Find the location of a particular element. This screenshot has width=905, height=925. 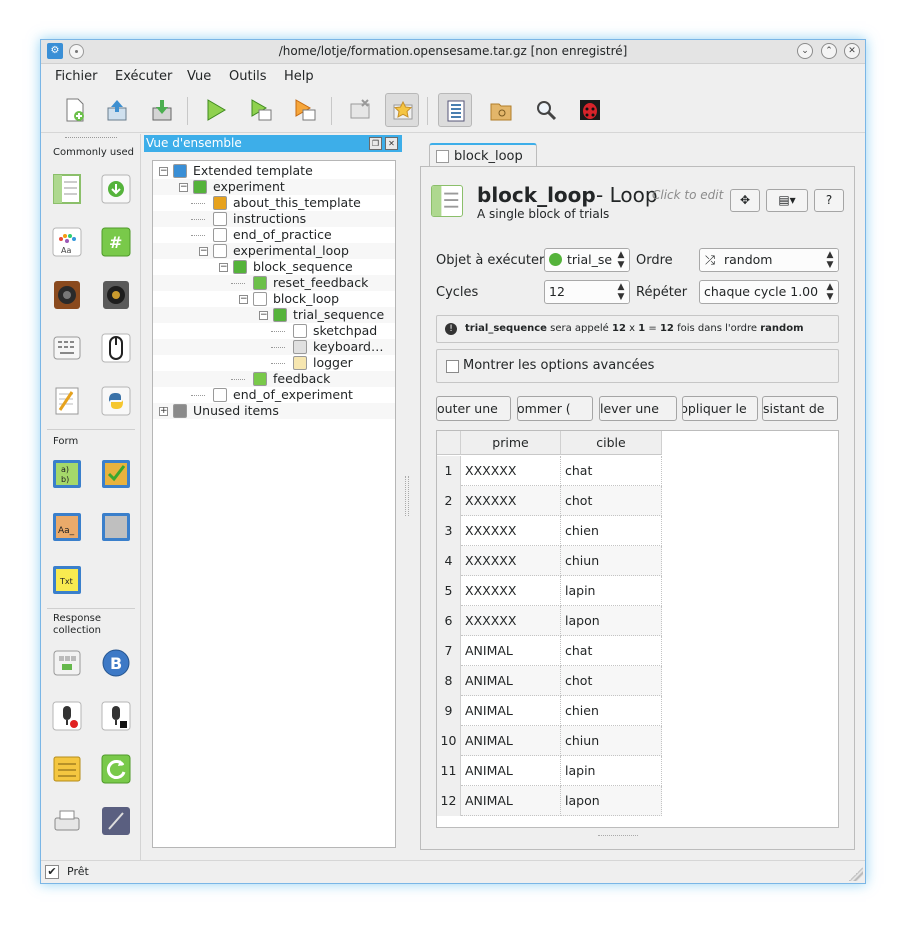

close-button: ✕ is located at coordinates (852, 51).